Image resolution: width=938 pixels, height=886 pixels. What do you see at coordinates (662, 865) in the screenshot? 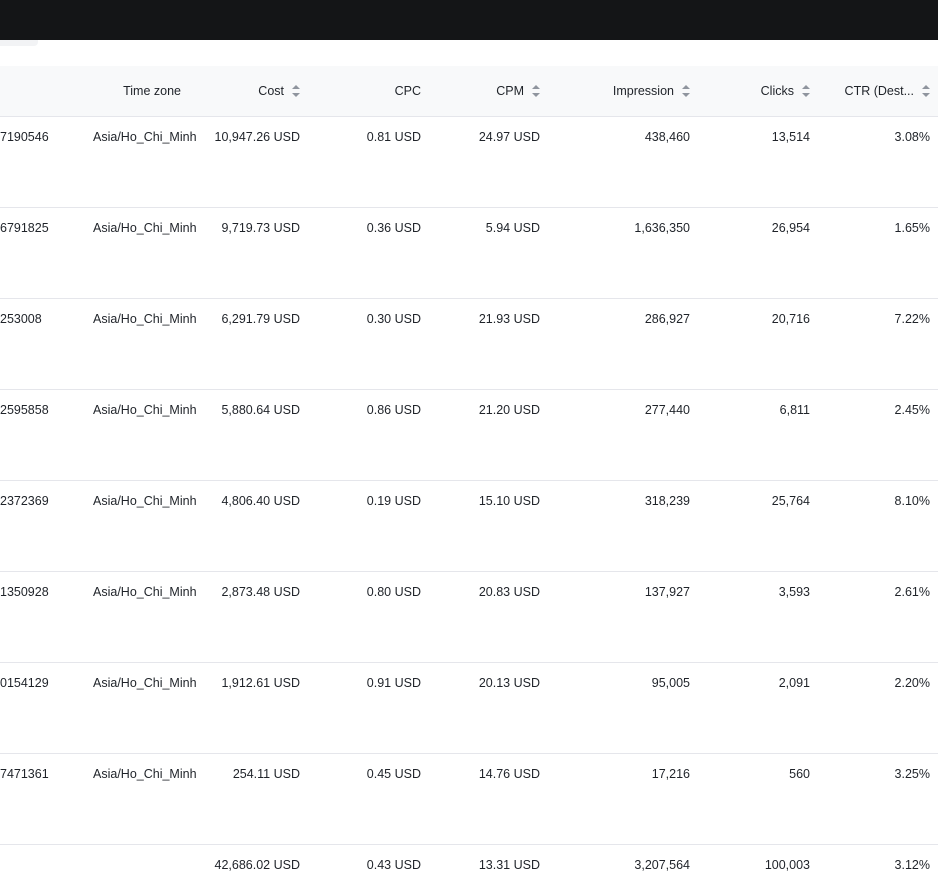
I see `total-impression: 3,207,564` at bounding box center [662, 865].